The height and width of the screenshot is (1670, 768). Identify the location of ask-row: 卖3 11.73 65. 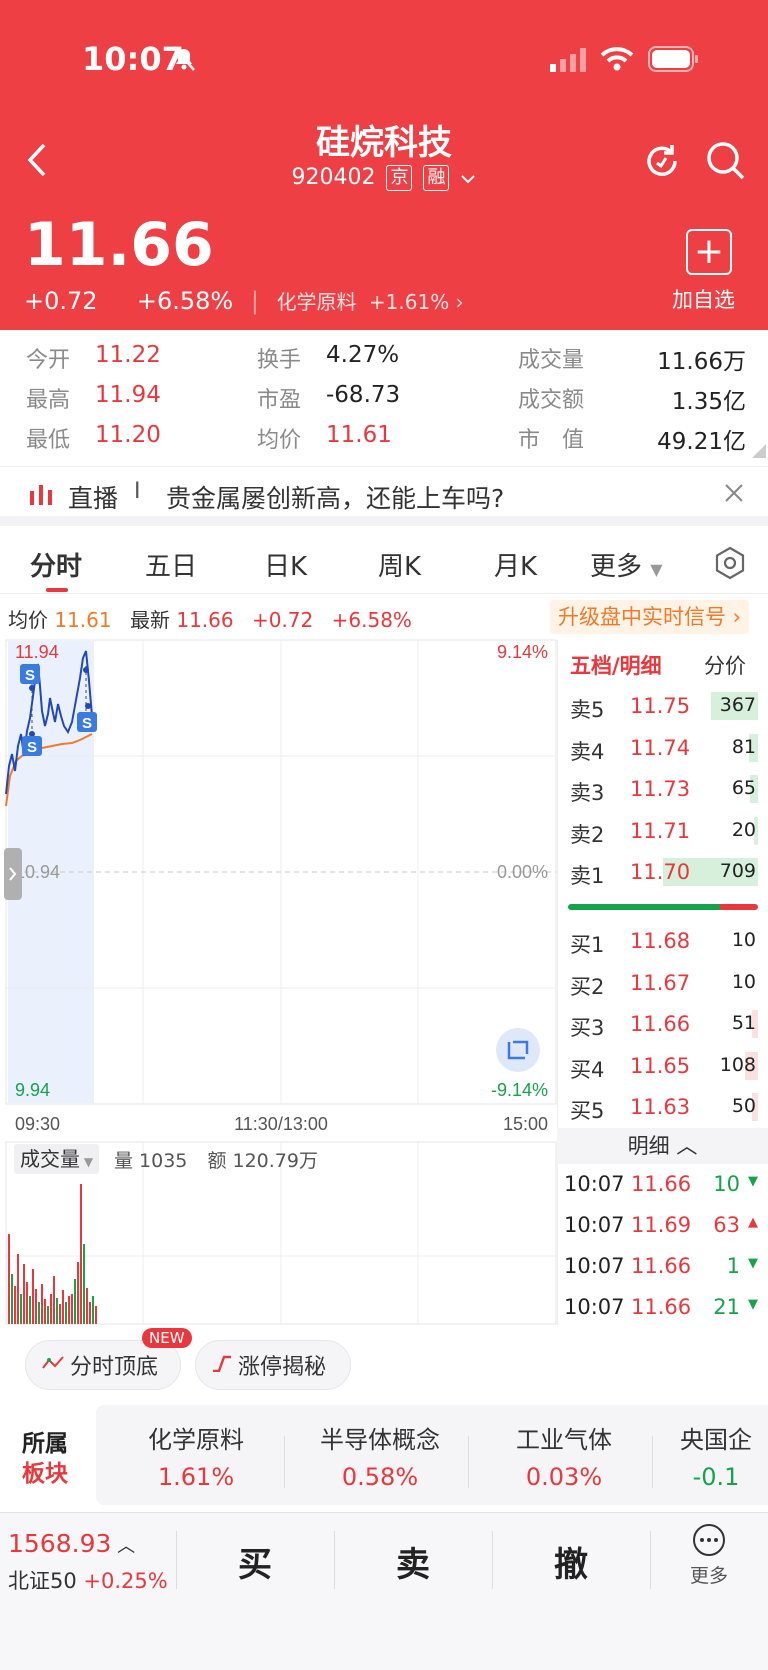
(665, 790).